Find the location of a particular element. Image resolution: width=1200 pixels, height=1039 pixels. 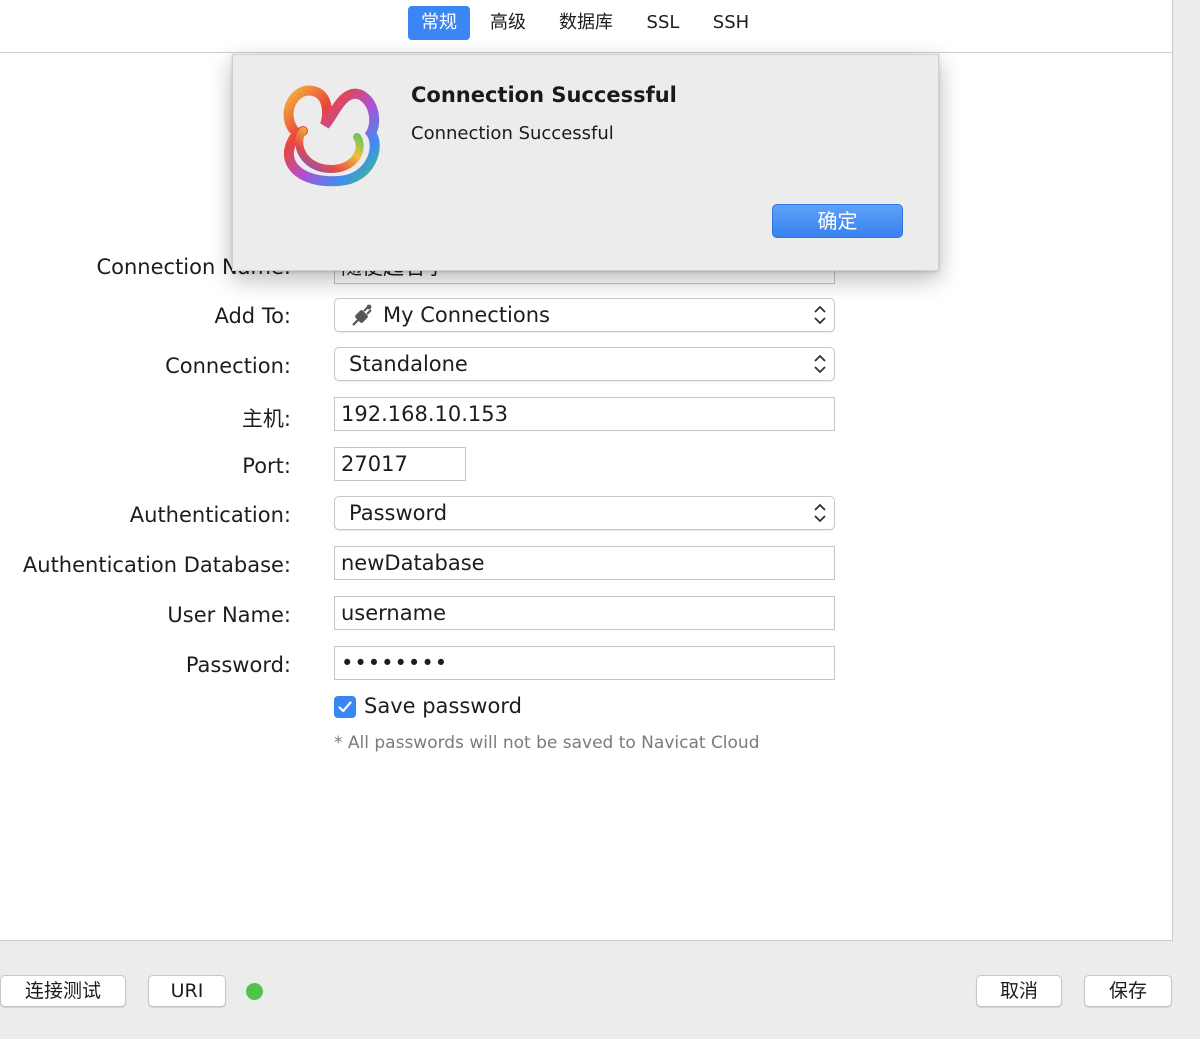

test-connection-button: 连接测试 is located at coordinates (63, 991).